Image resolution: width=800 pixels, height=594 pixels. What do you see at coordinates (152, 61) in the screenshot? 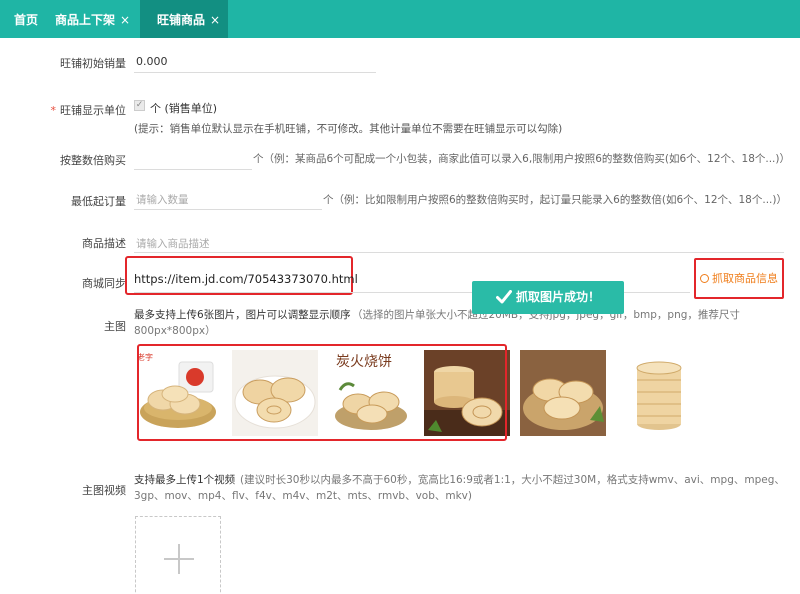
I see `initial-sales-input: 0.000` at bounding box center [152, 61].